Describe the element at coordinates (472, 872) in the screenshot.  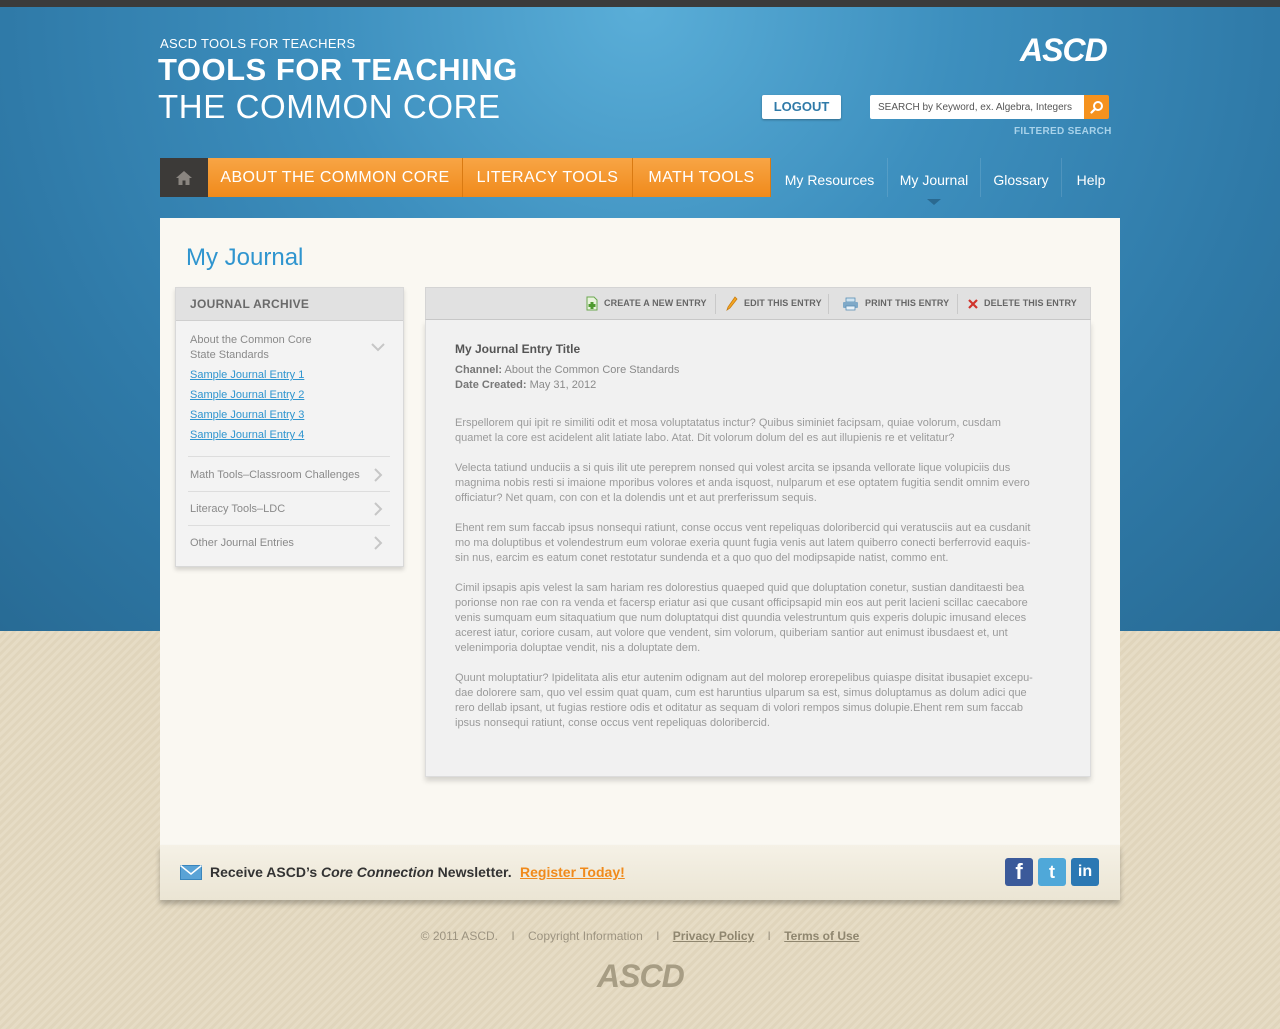
I see `newsletter-suffix: Newsletter.` at that location.